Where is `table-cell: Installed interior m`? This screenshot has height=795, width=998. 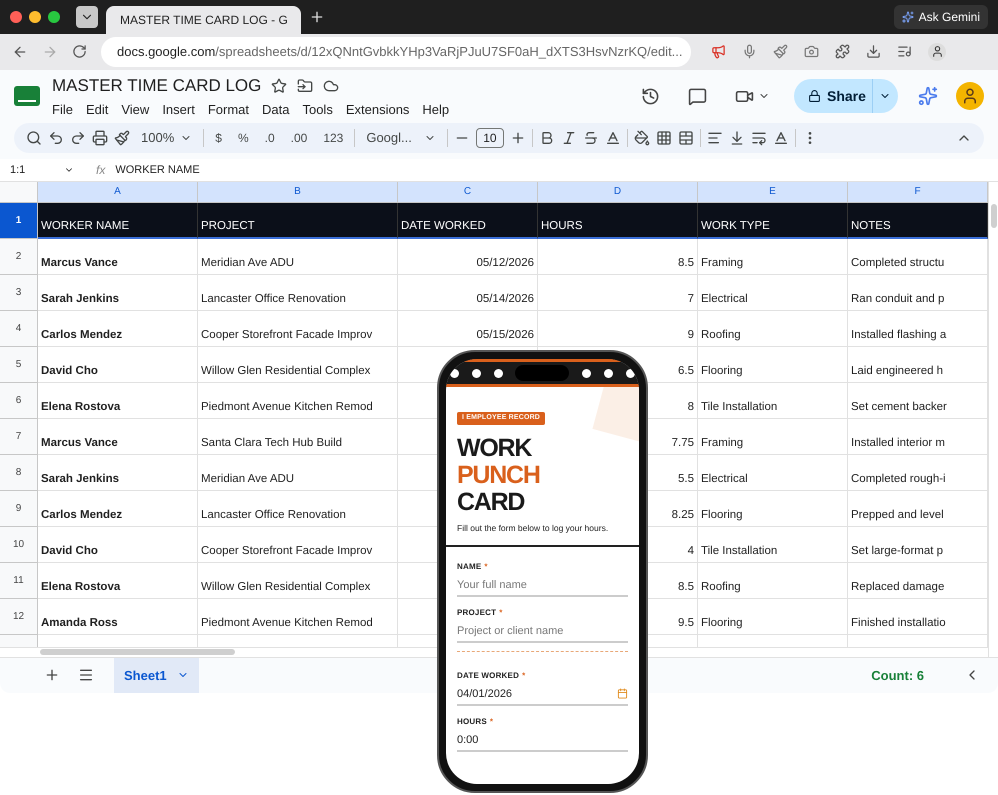 table-cell: Installed interior m is located at coordinates (918, 436).